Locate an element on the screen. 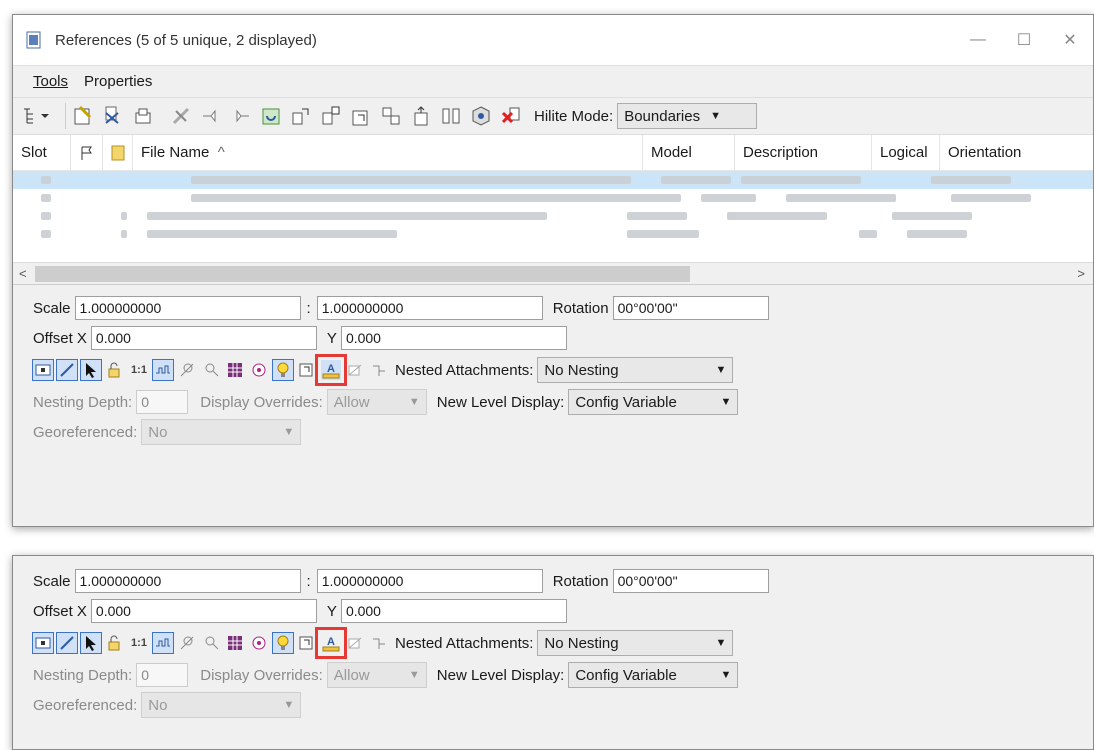 The width and height of the screenshot is (1094, 750). display-overrides-label: Display Overrides: is located at coordinates (261, 675).